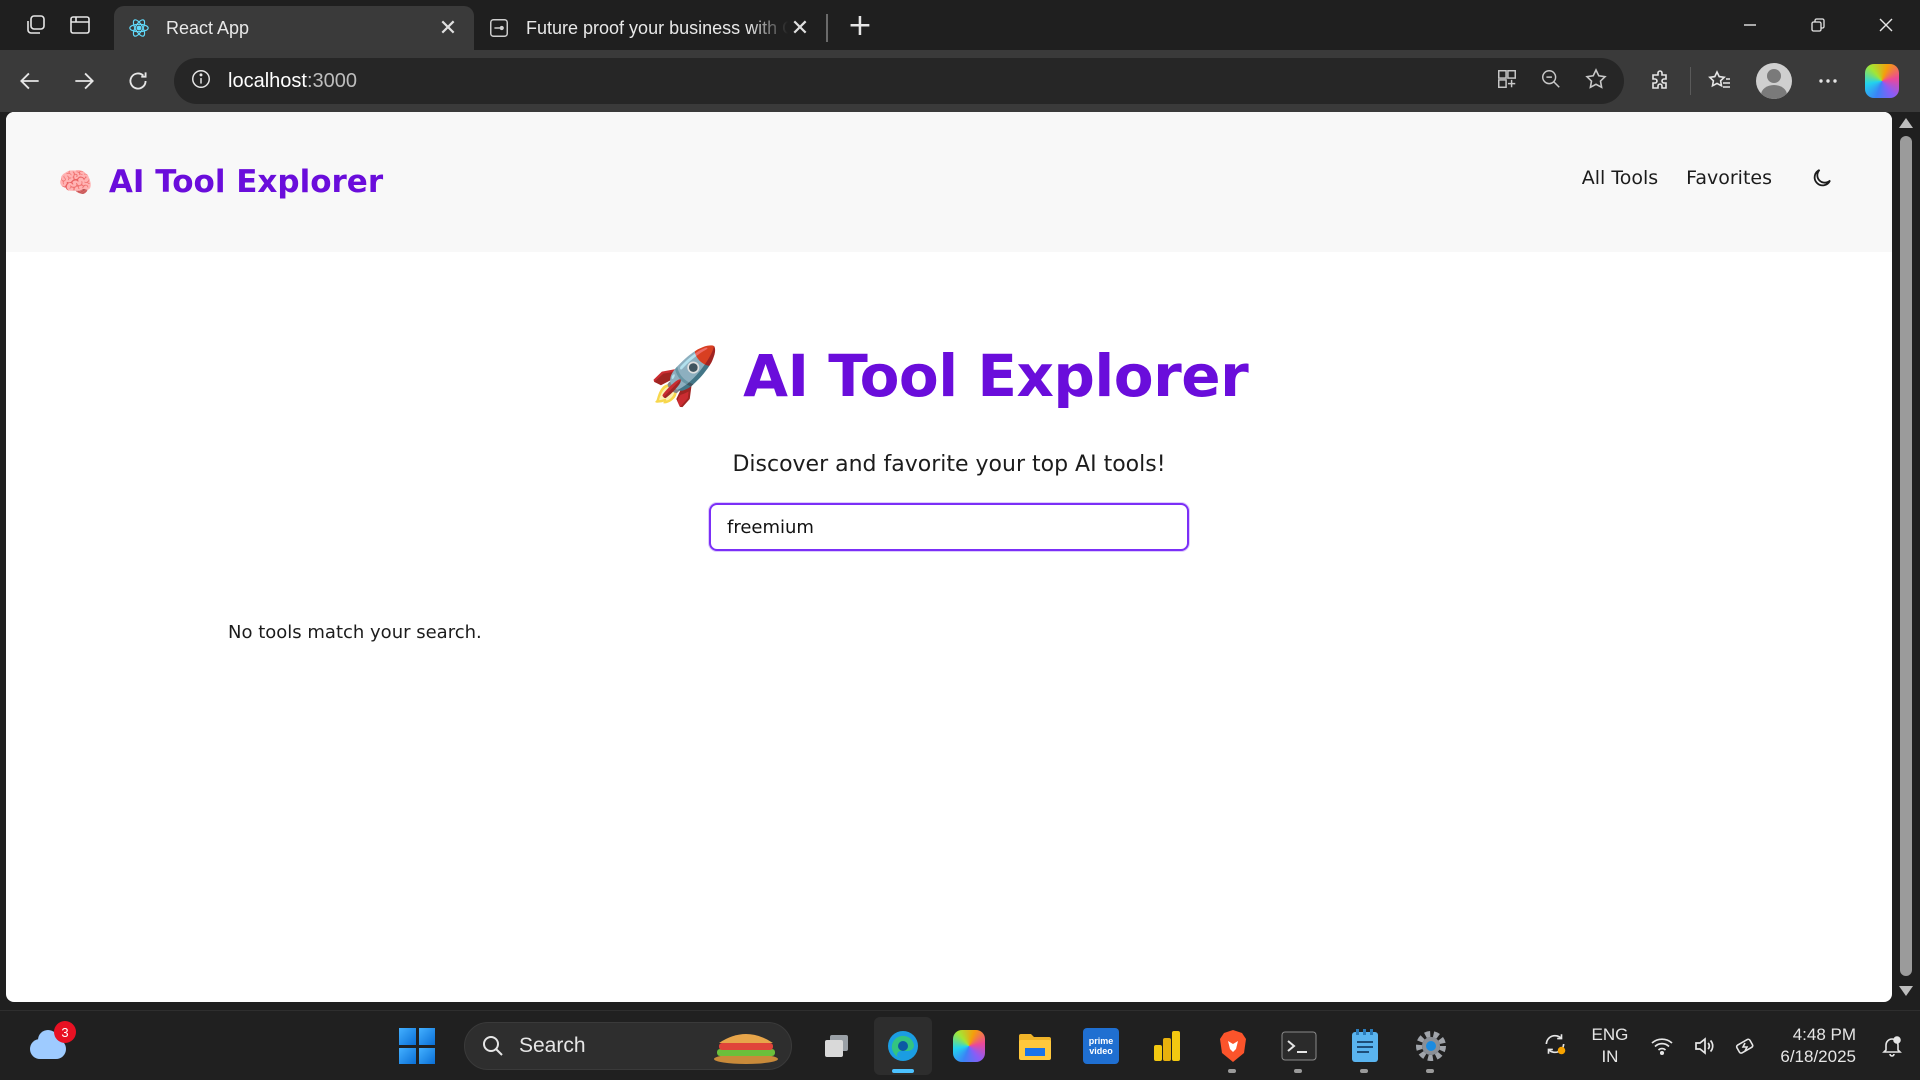 The image size is (1920, 1080). What do you see at coordinates (499, 28) in the screenshot?
I see `page-icon` at bounding box center [499, 28].